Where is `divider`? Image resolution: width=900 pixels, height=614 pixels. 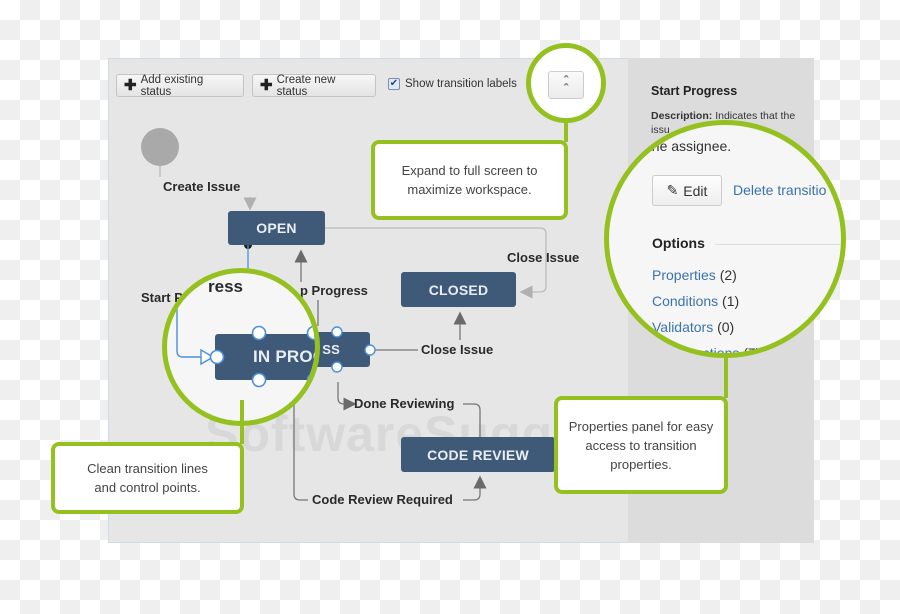
divider is located at coordinates (778, 244).